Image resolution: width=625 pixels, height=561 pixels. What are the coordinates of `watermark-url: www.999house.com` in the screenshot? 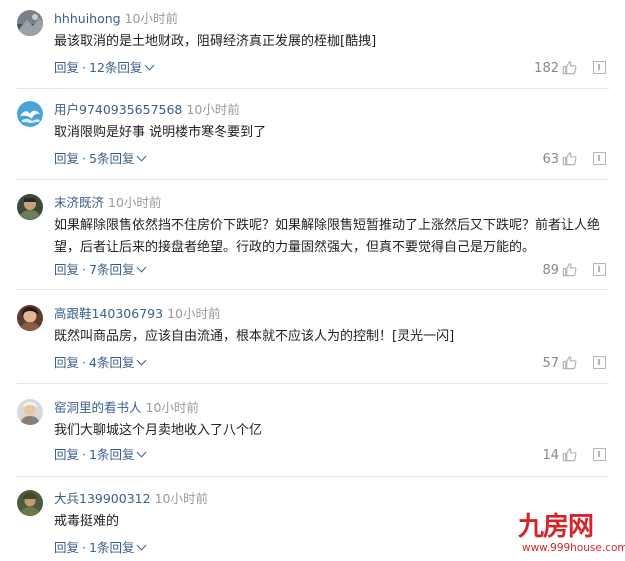 It's located at (573, 548).